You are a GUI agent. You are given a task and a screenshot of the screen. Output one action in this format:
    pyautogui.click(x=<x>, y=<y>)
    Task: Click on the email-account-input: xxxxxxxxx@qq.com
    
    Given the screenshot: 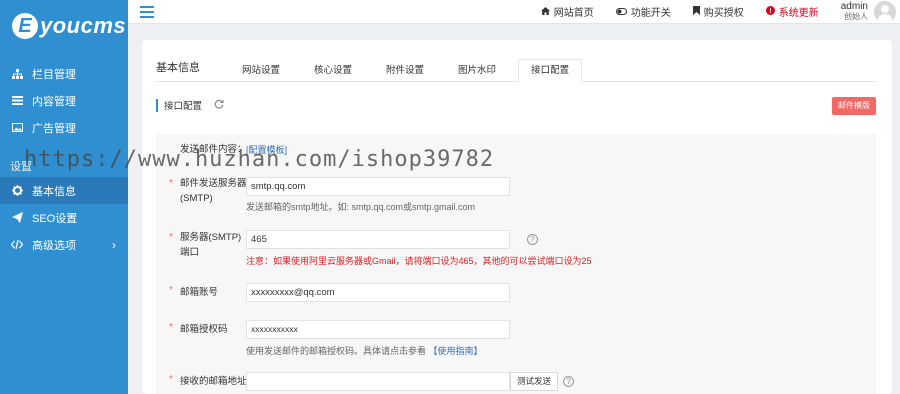 What is the action you would take?
    pyautogui.click(x=378, y=292)
    